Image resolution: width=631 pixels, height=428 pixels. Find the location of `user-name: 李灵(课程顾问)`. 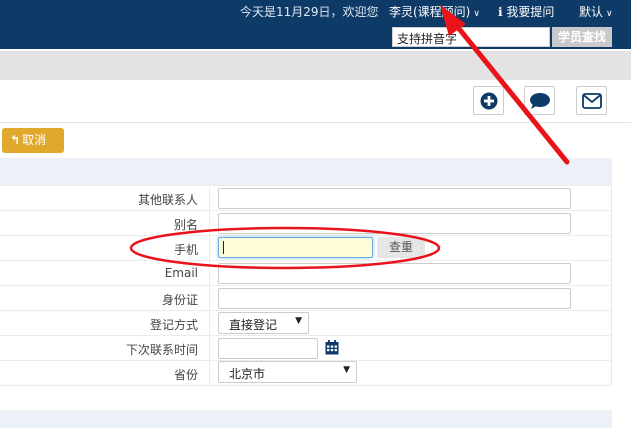

user-name: 李灵(课程顾问) is located at coordinates (430, 12).